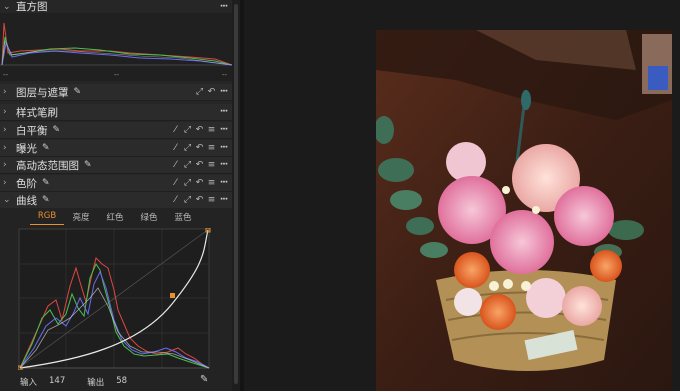 The image size is (680, 391). I want to click on curve-point-active, so click(172, 295).